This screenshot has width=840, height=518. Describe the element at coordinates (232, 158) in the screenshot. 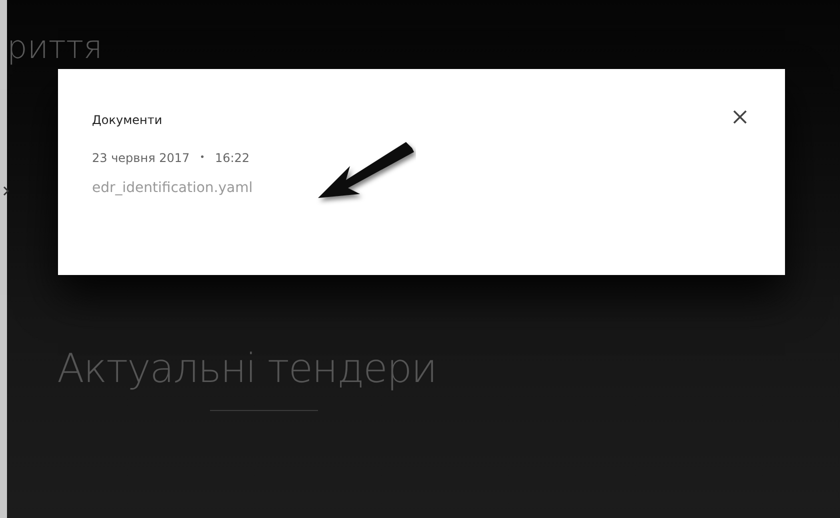

I see `document-time: 16:22` at that location.